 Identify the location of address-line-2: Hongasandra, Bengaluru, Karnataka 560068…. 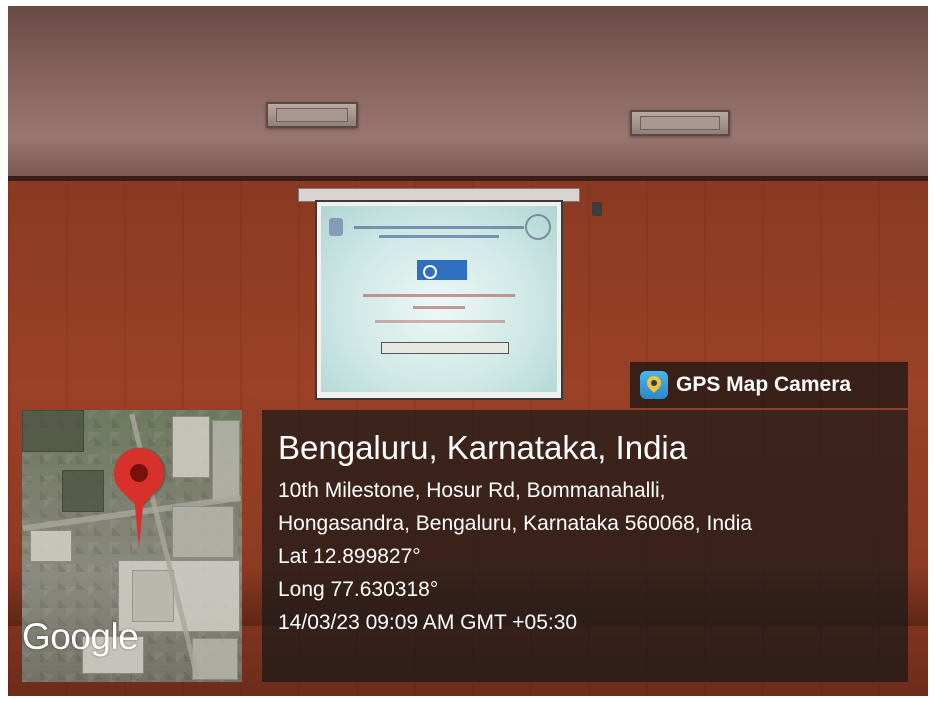
(515, 523).